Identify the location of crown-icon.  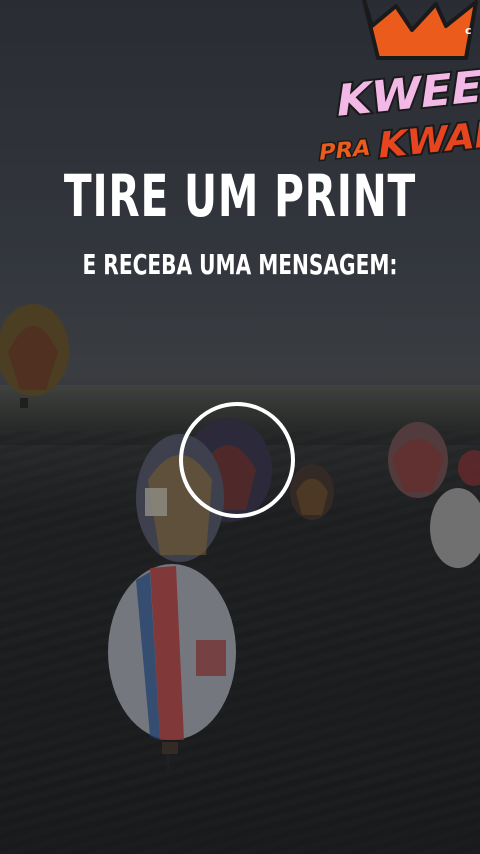
(420, 30).